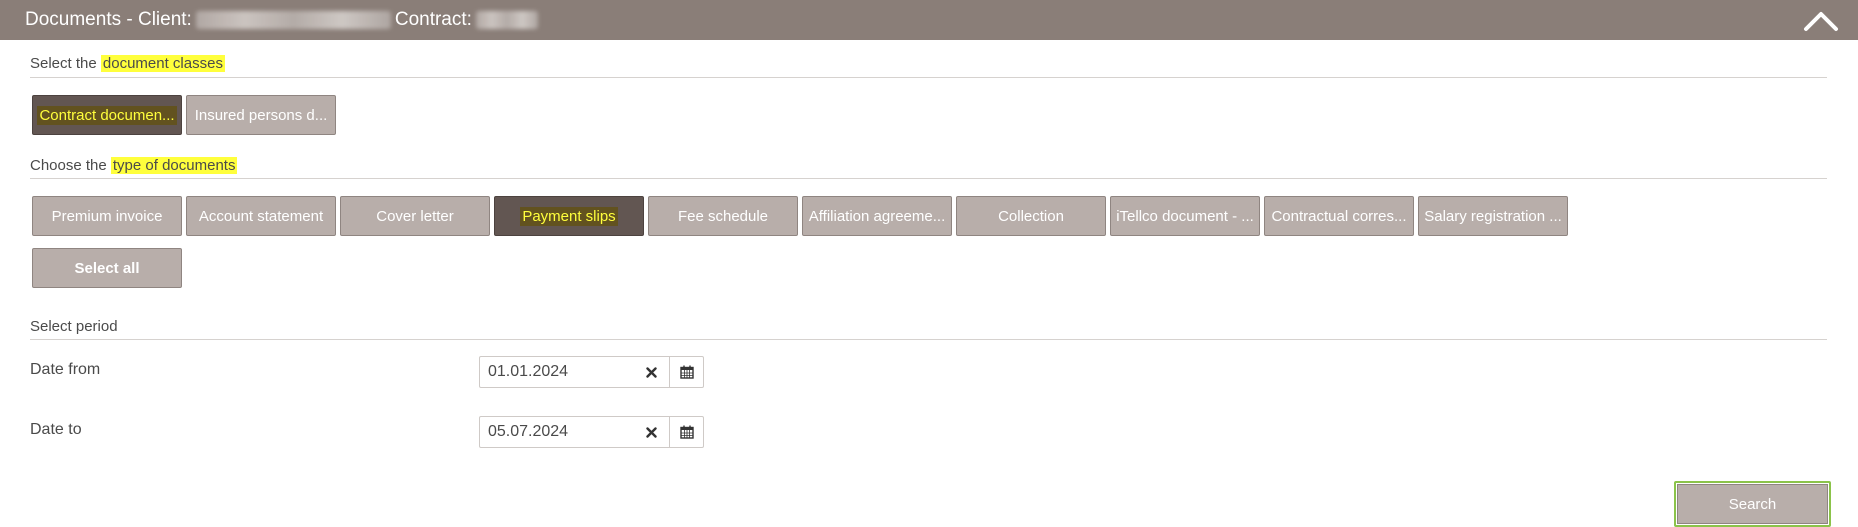 The width and height of the screenshot is (1858, 527). Describe the element at coordinates (506, 20) in the screenshot. I see `contract-number-redacted` at that location.